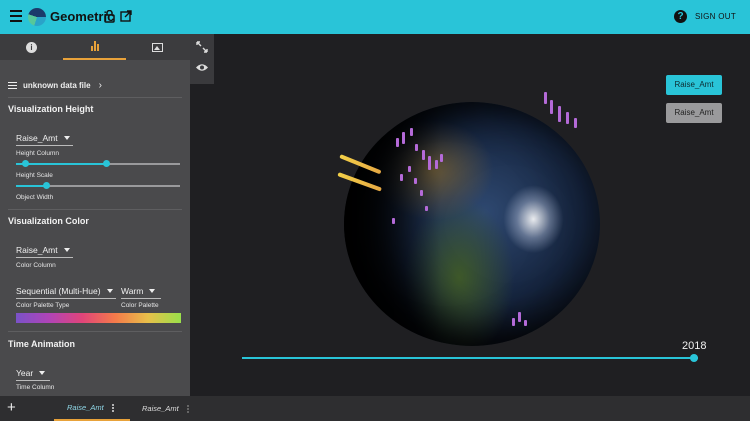  I want to click on height-section-title: Visualization Height, so click(51, 109).